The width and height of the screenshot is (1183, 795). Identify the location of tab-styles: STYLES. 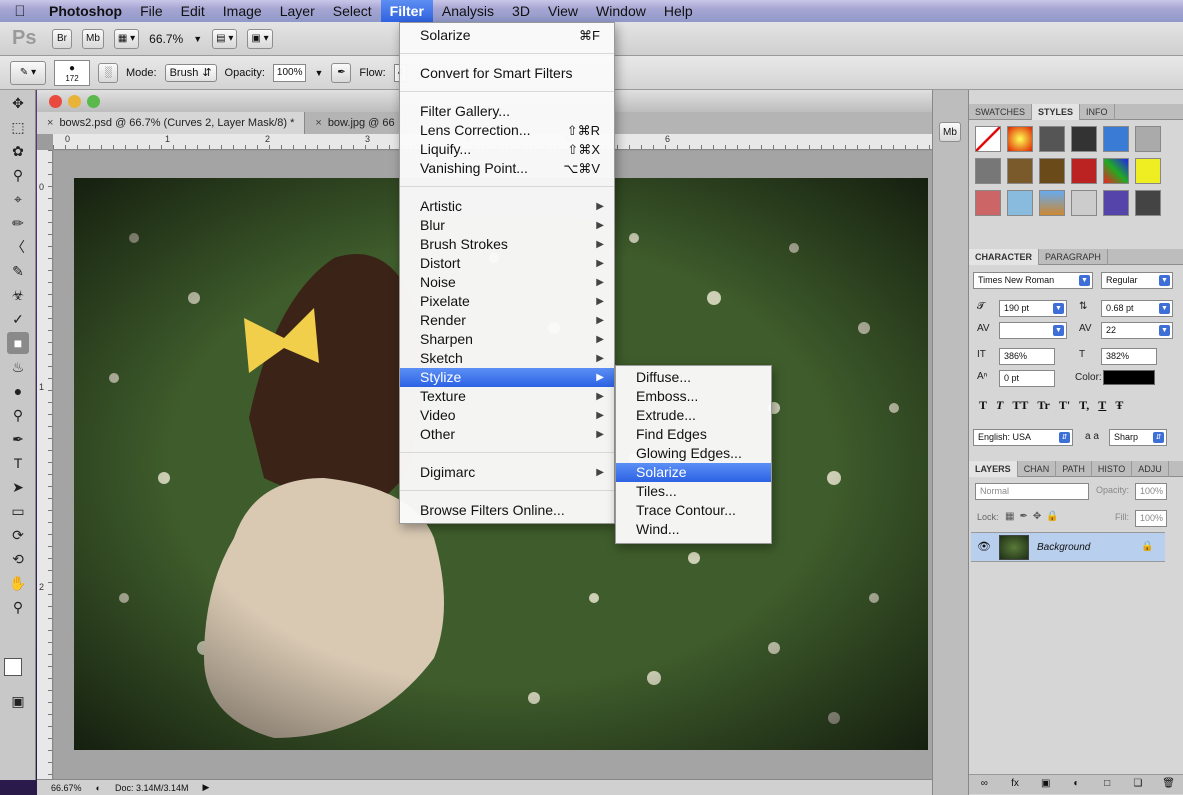
(1056, 112).